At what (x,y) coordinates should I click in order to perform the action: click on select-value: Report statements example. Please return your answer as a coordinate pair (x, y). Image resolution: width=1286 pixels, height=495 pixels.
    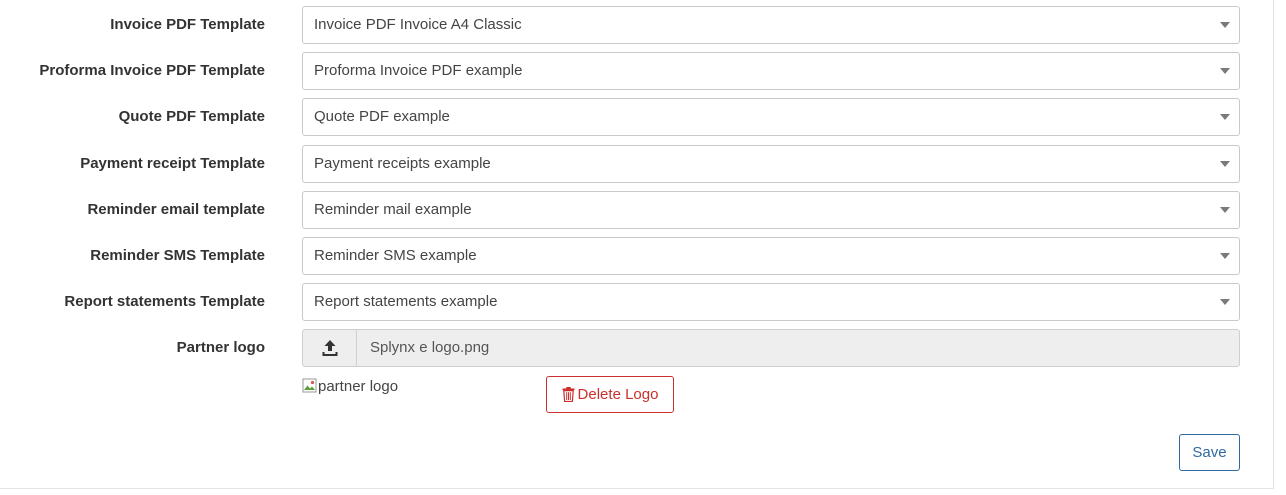
    Looking at the image, I should click on (406, 301).